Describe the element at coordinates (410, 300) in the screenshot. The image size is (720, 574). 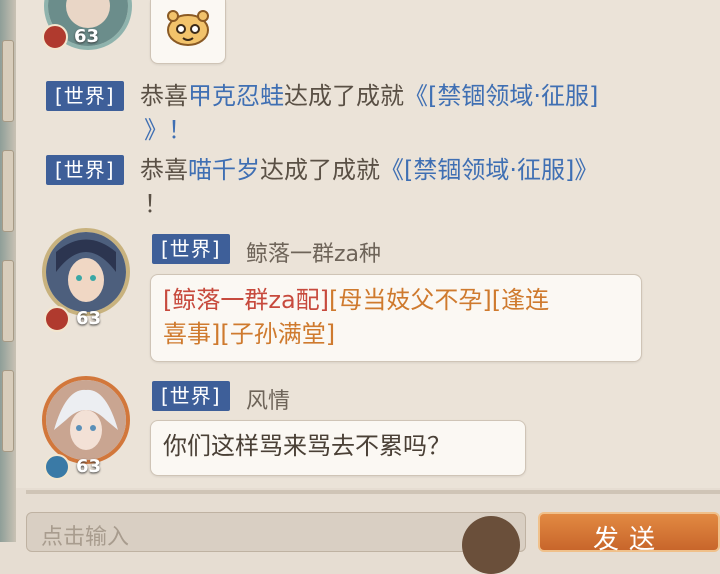
I see `title-tag: [母当妓父不孕]` at that location.